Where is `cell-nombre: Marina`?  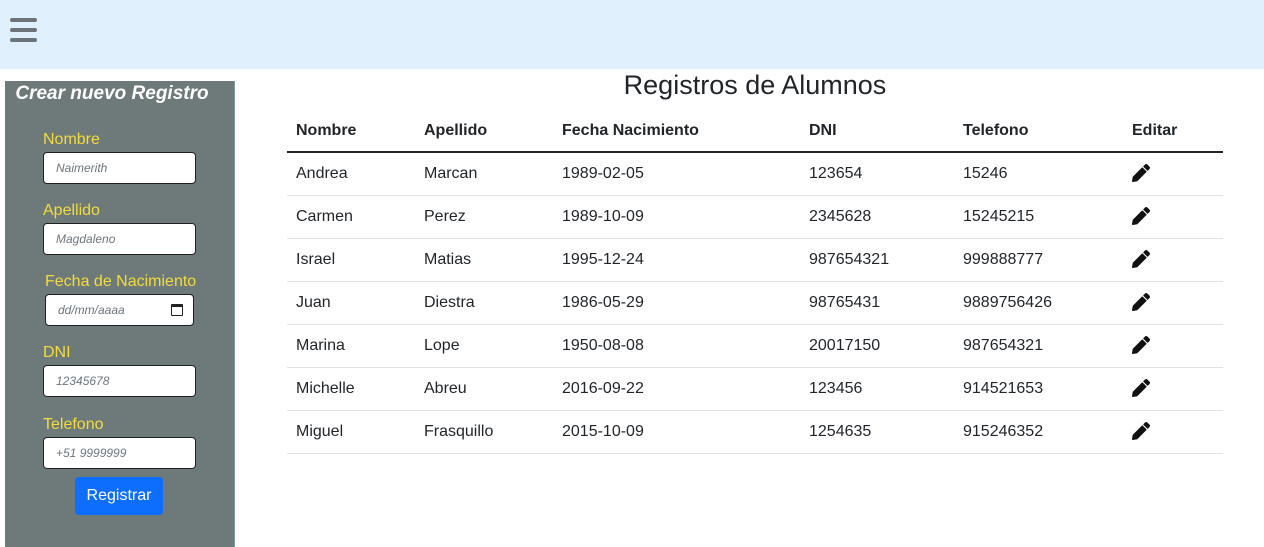 cell-nombre: Marina is located at coordinates (351, 346).